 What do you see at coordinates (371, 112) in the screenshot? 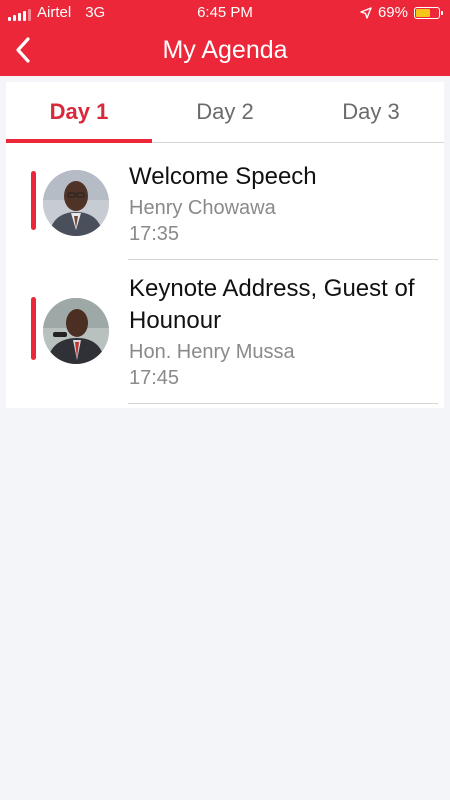
I see `tab-day-3: Day 3` at bounding box center [371, 112].